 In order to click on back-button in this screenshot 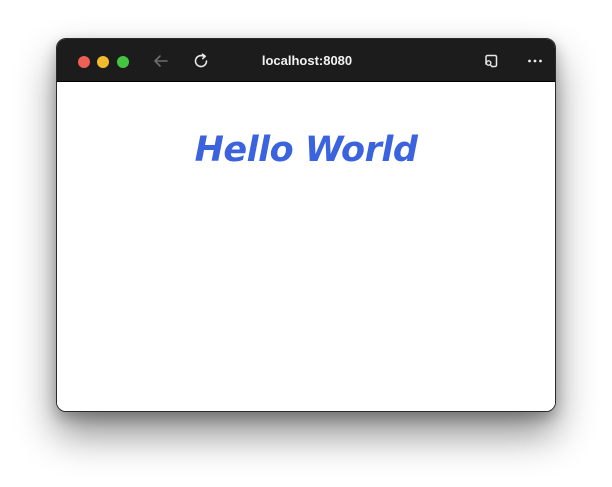, I will do `click(161, 61)`.